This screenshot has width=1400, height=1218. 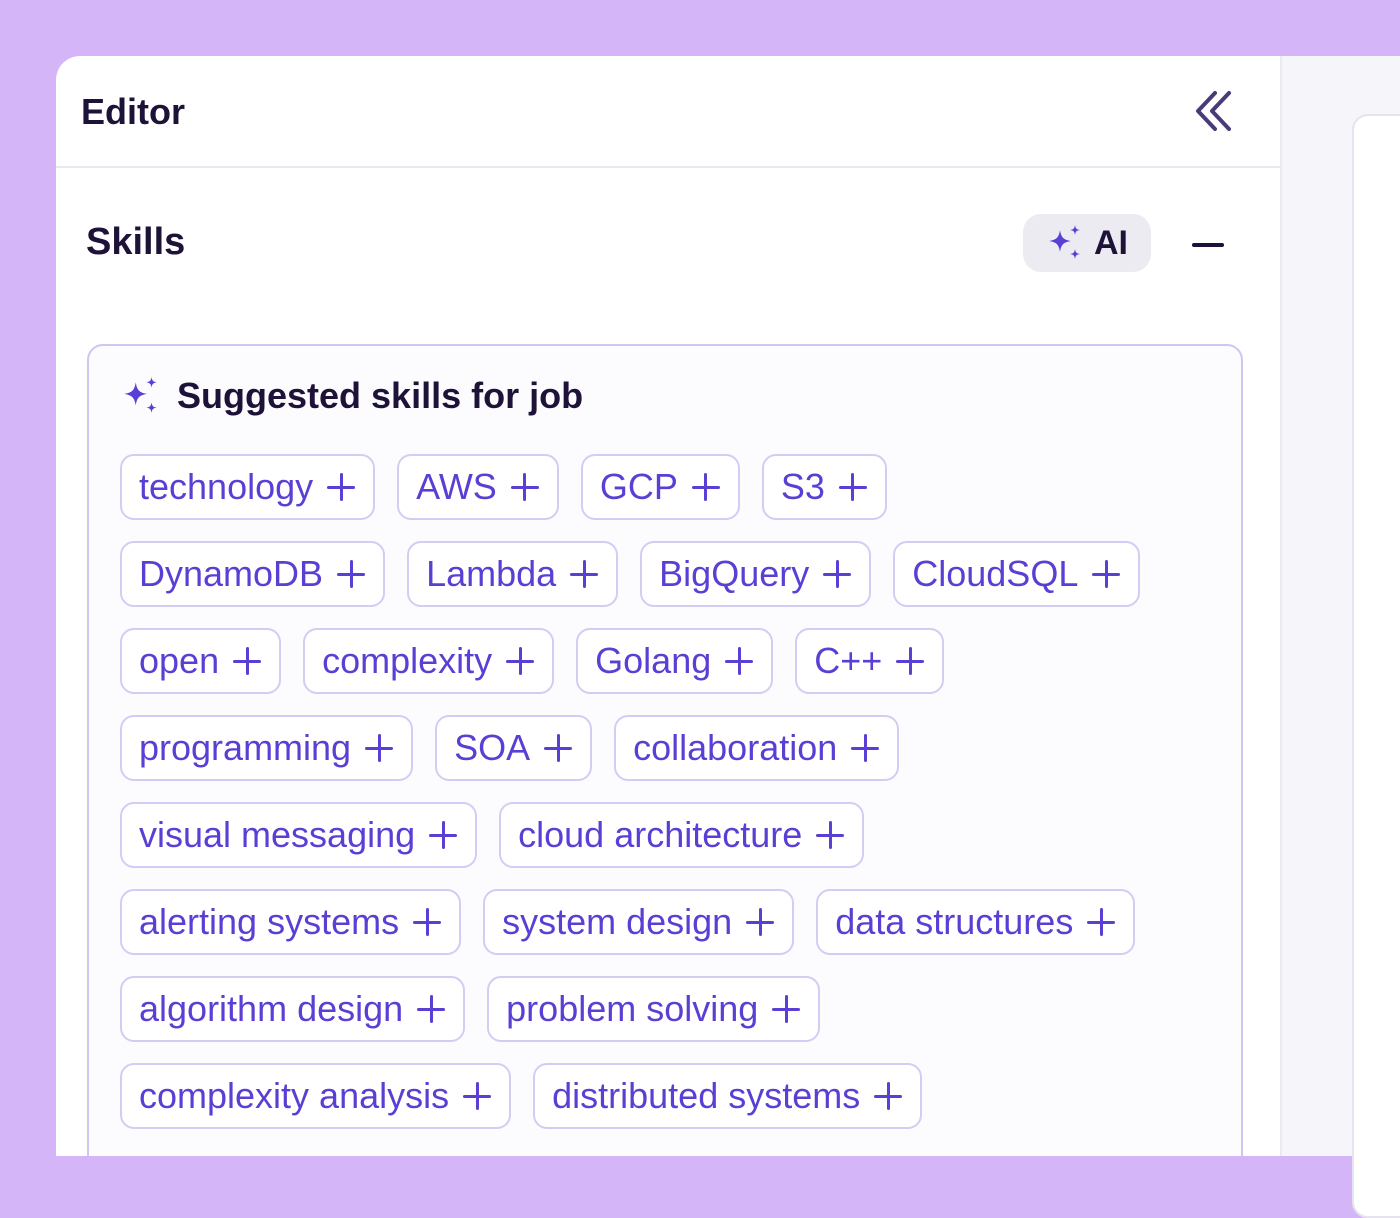 I want to click on collapse-section-button, so click(x=1208, y=245).